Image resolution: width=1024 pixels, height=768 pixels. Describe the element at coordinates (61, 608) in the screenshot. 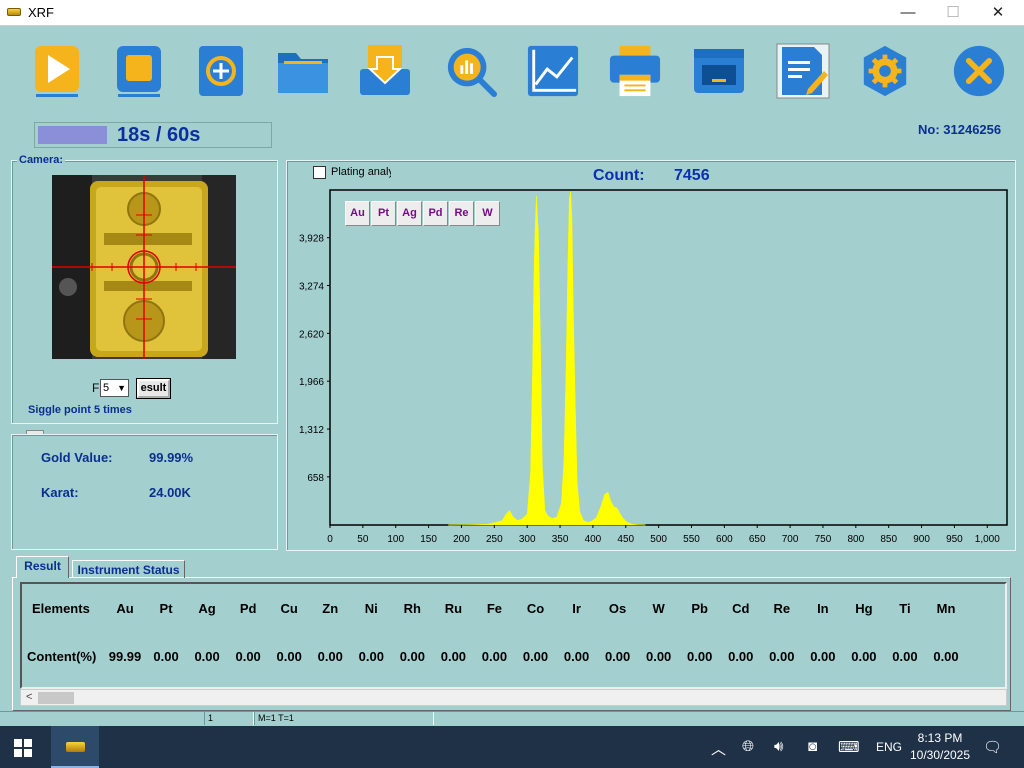

I see `elements-row-label: Elements` at that location.